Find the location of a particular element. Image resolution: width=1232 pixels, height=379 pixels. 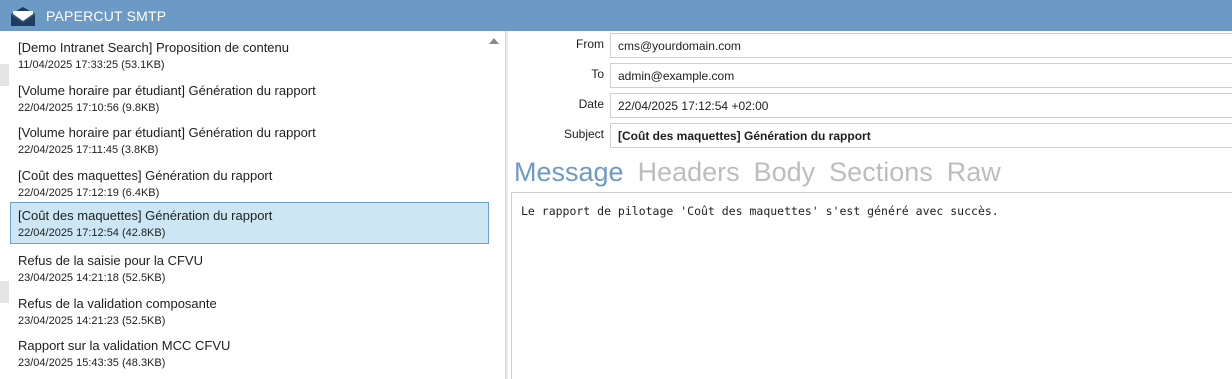

from-label: From is located at coordinates (590, 44).